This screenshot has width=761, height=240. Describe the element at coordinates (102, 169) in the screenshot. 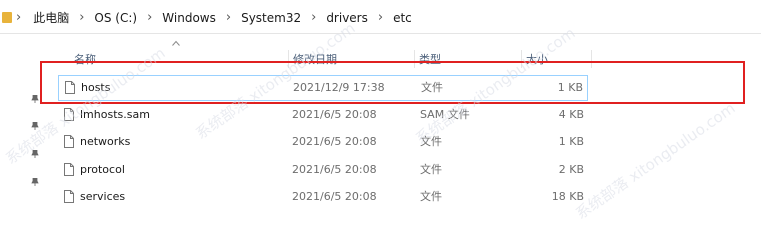

I see `file-name: protocol` at that location.